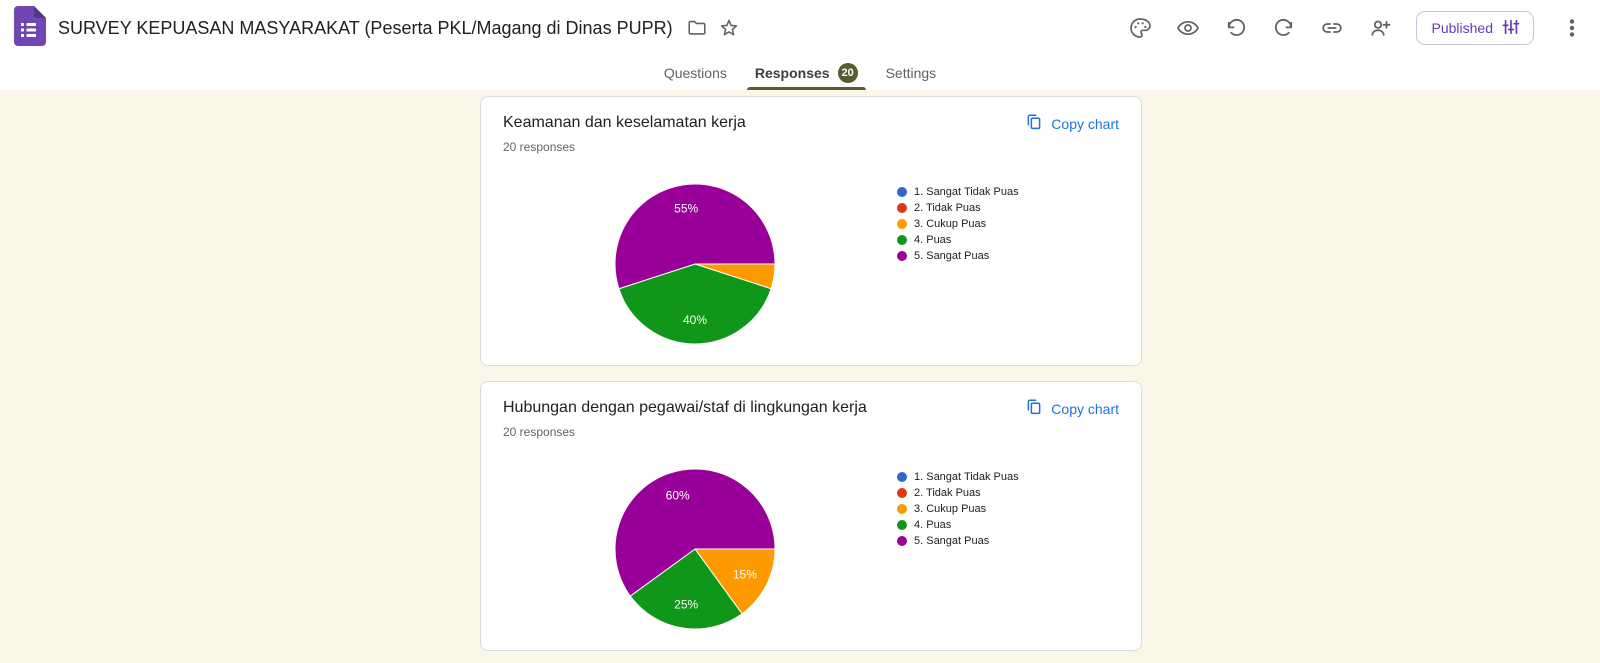 This screenshot has width=1600, height=663. Describe the element at coordinates (695, 264) in the screenshot. I see `pie-chart: 40% 55%` at that location.